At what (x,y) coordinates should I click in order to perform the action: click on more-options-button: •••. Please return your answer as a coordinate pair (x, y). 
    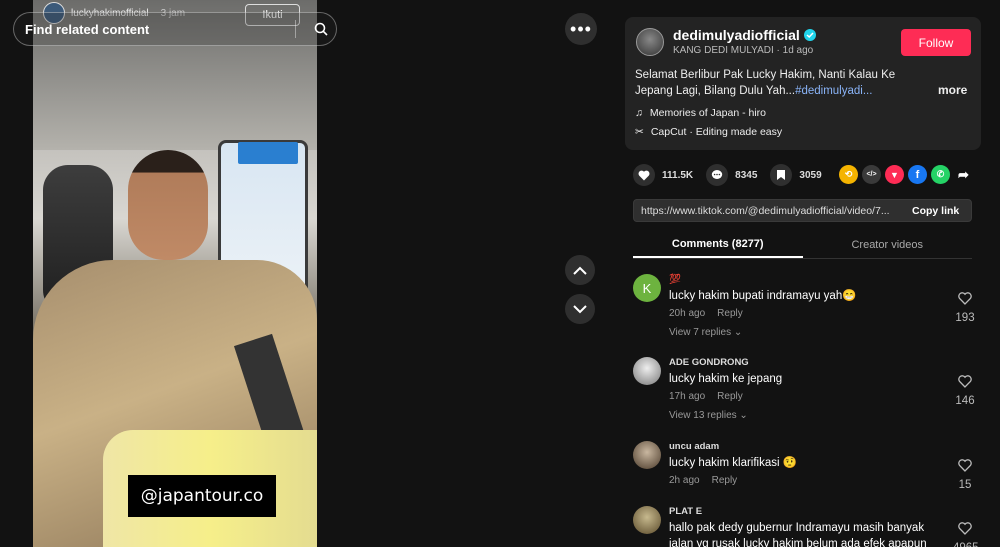
    Looking at the image, I should click on (581, 29).